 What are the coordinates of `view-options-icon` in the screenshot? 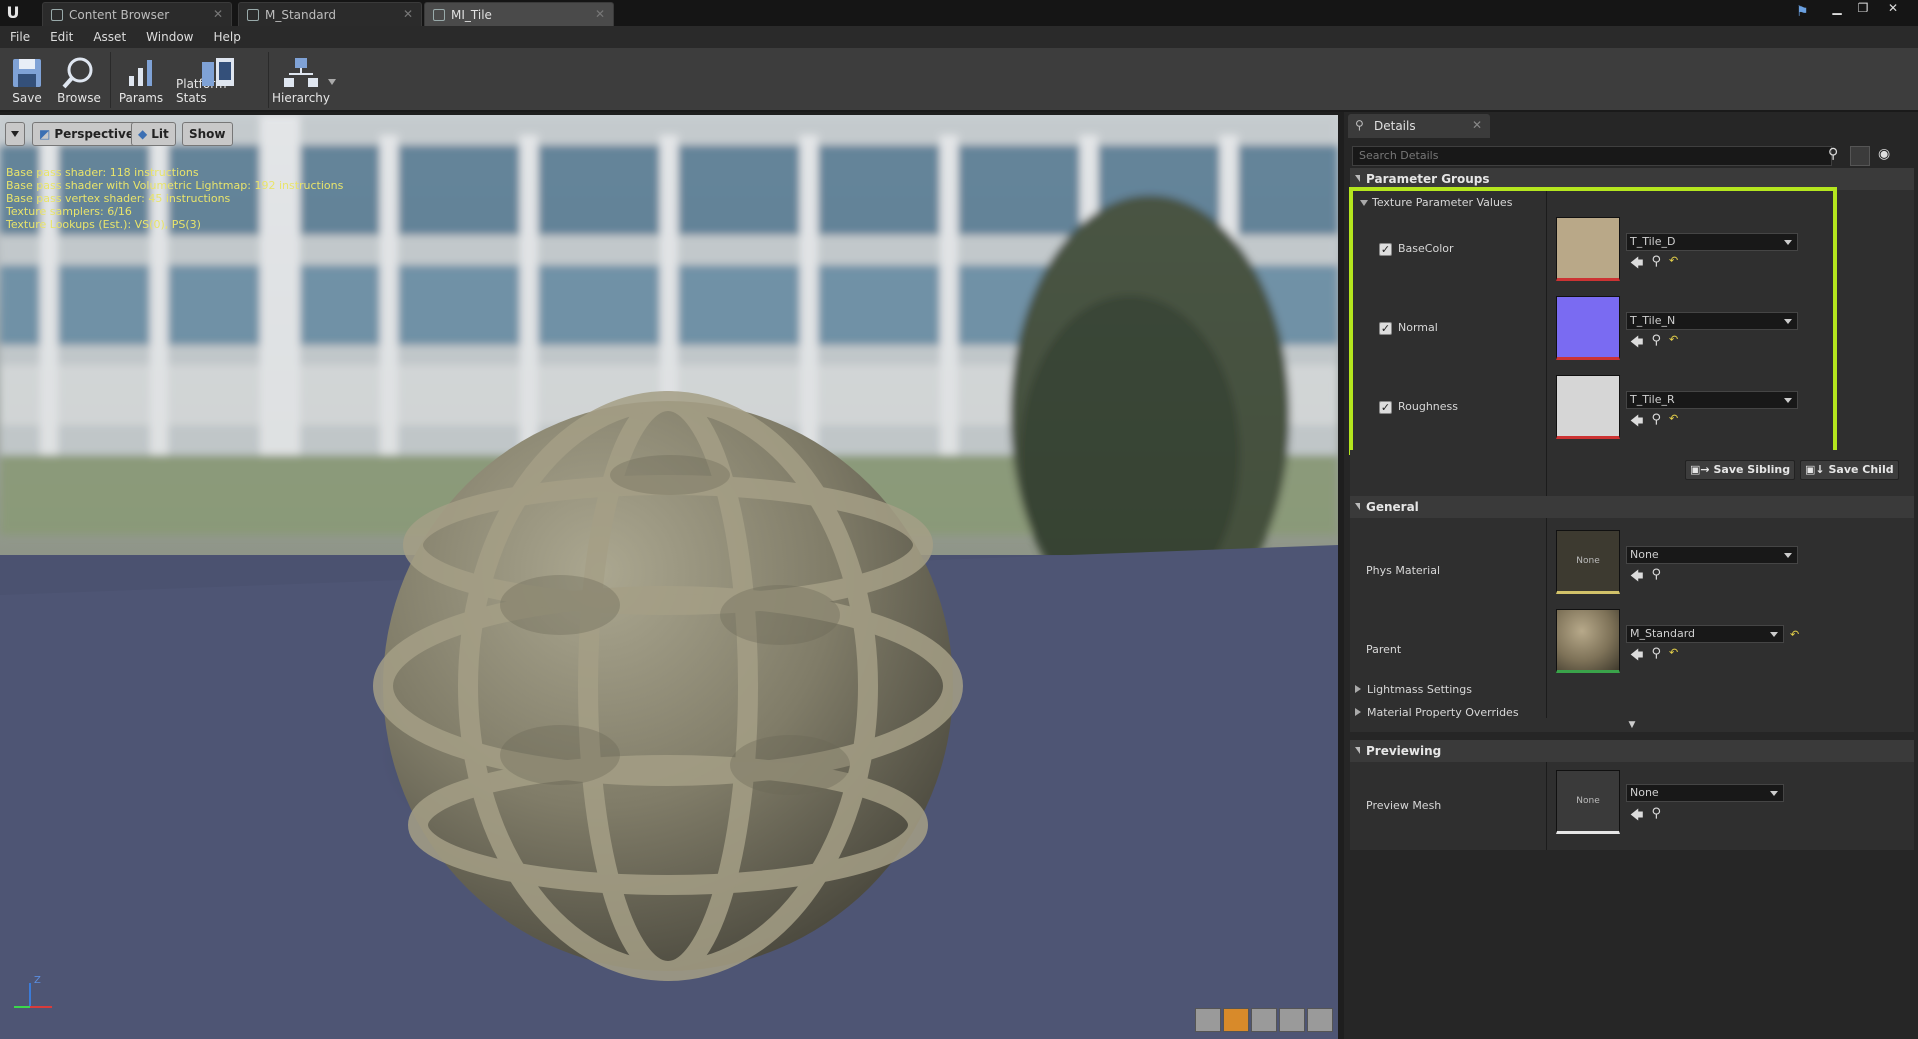 It's located at (1860, 156).